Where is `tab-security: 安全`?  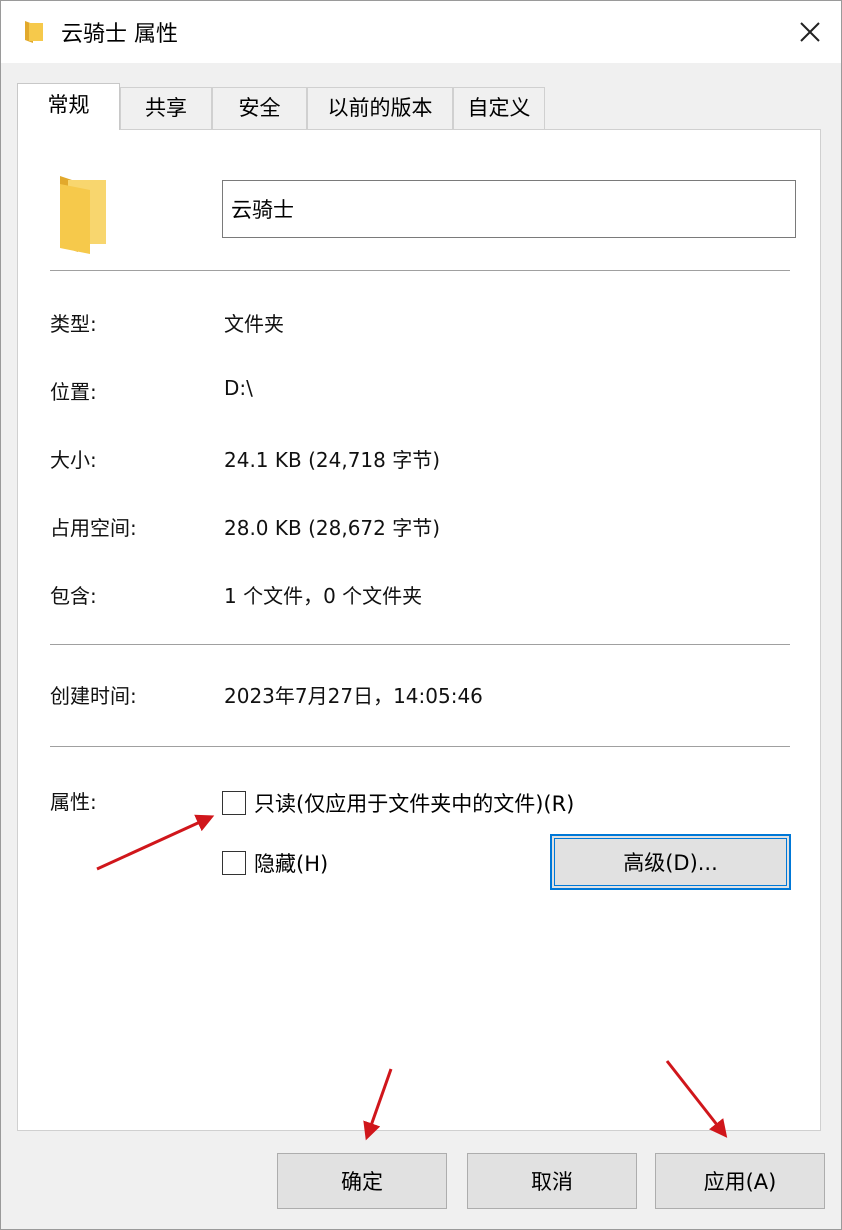 tab-security: 安全 is located at coordinates (259, 108).